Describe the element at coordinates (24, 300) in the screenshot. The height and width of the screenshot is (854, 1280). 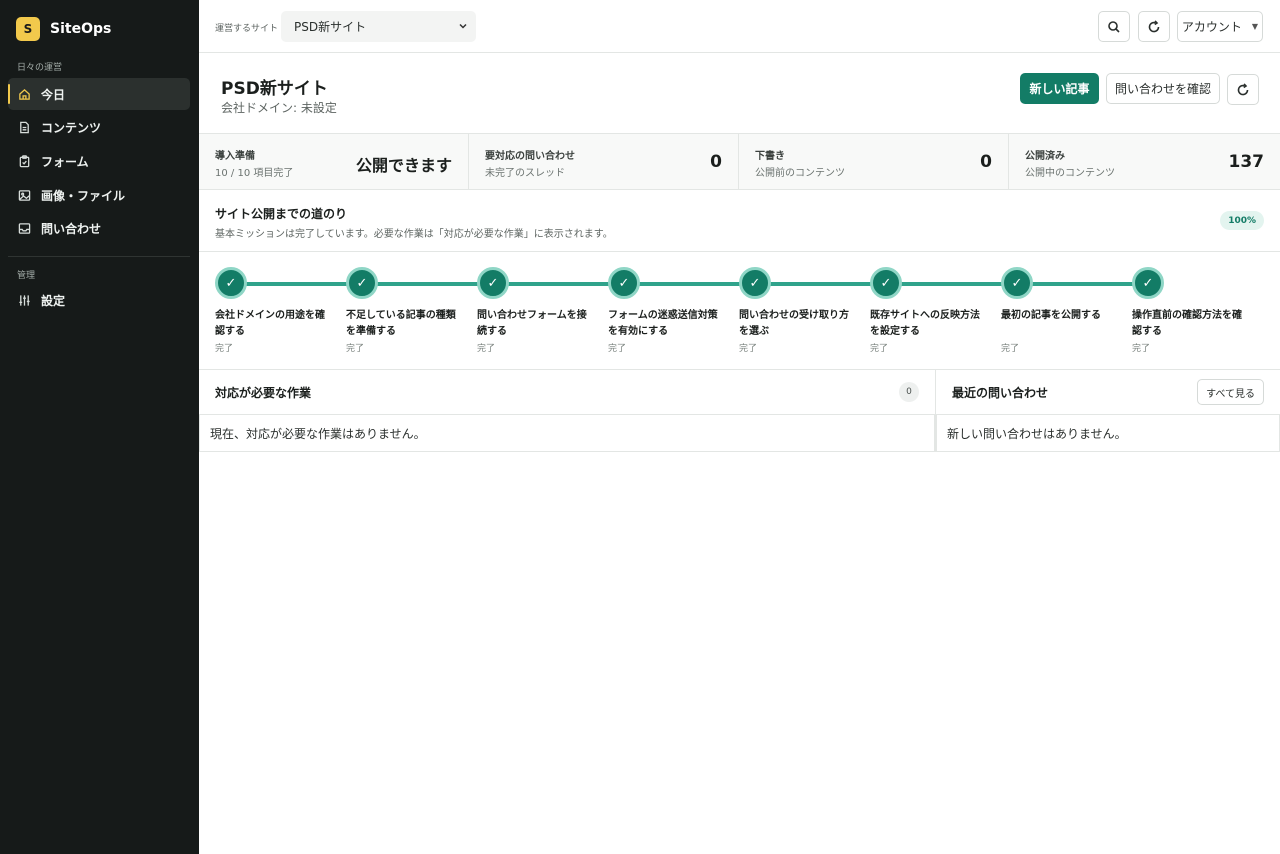
I see `sliders-icon` at that location.